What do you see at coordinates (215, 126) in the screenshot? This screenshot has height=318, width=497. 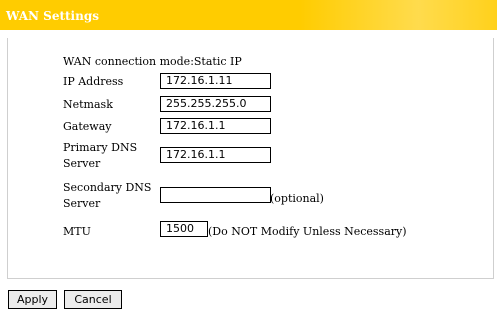 I see `gateway-field: 172.16.1.1` at bounding box center [215, 126].